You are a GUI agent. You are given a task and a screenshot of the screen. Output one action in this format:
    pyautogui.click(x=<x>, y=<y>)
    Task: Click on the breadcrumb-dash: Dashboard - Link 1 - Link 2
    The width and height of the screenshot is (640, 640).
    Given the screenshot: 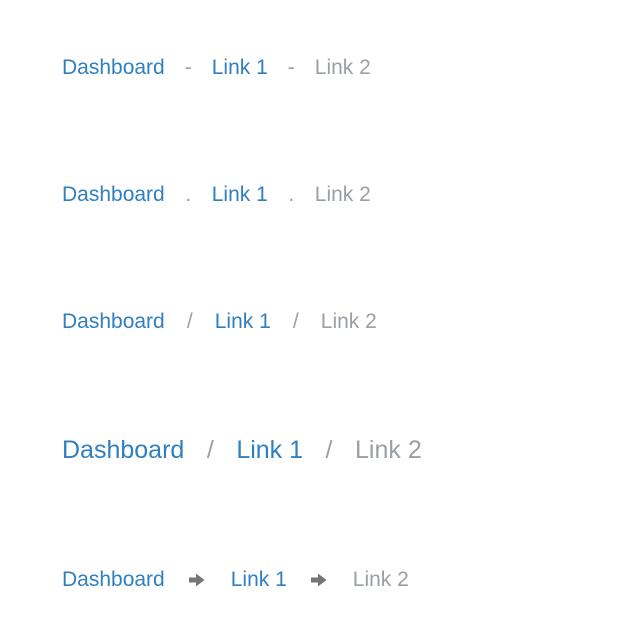 What is the action you would take?
    pyautogui.click(x=216, y=68)
    